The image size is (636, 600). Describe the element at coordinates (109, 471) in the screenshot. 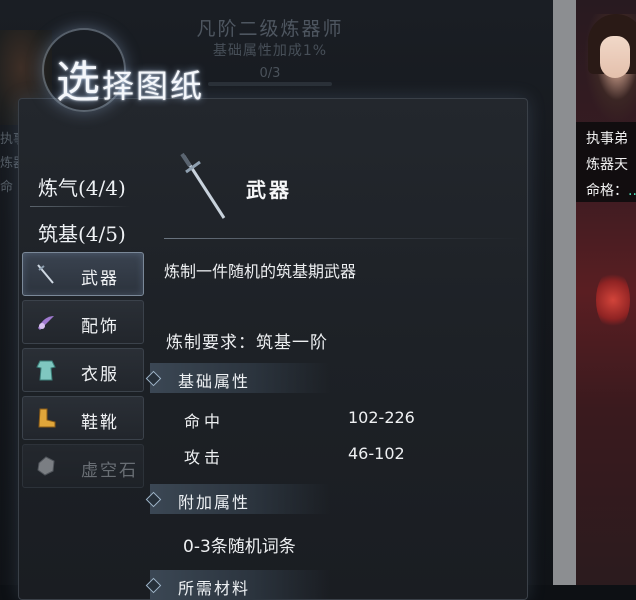

I see `sidebar-item-label: 虚空石` at that location.